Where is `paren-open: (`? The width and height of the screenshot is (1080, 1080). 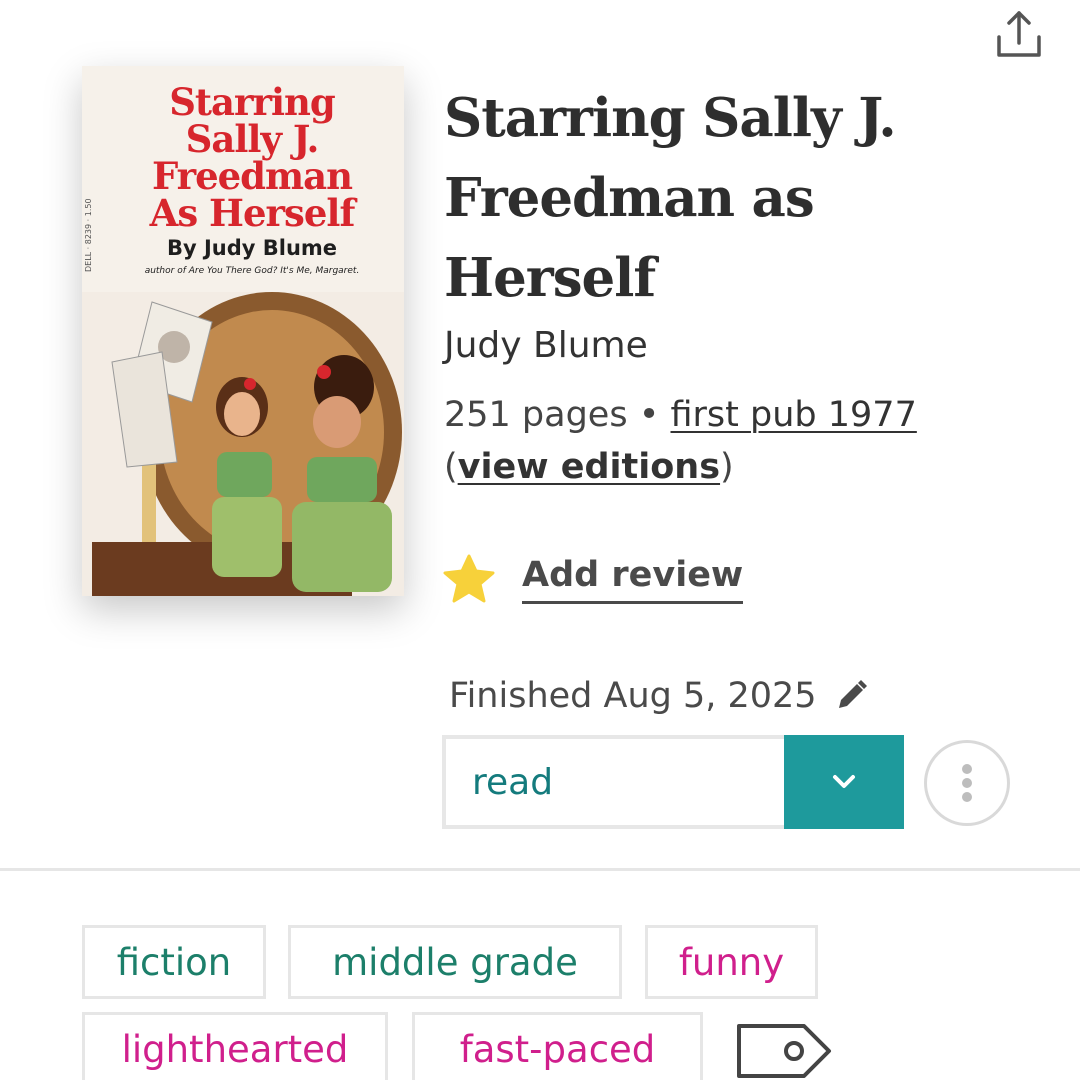
paren-open: ( is located at coordinates (451, 467).